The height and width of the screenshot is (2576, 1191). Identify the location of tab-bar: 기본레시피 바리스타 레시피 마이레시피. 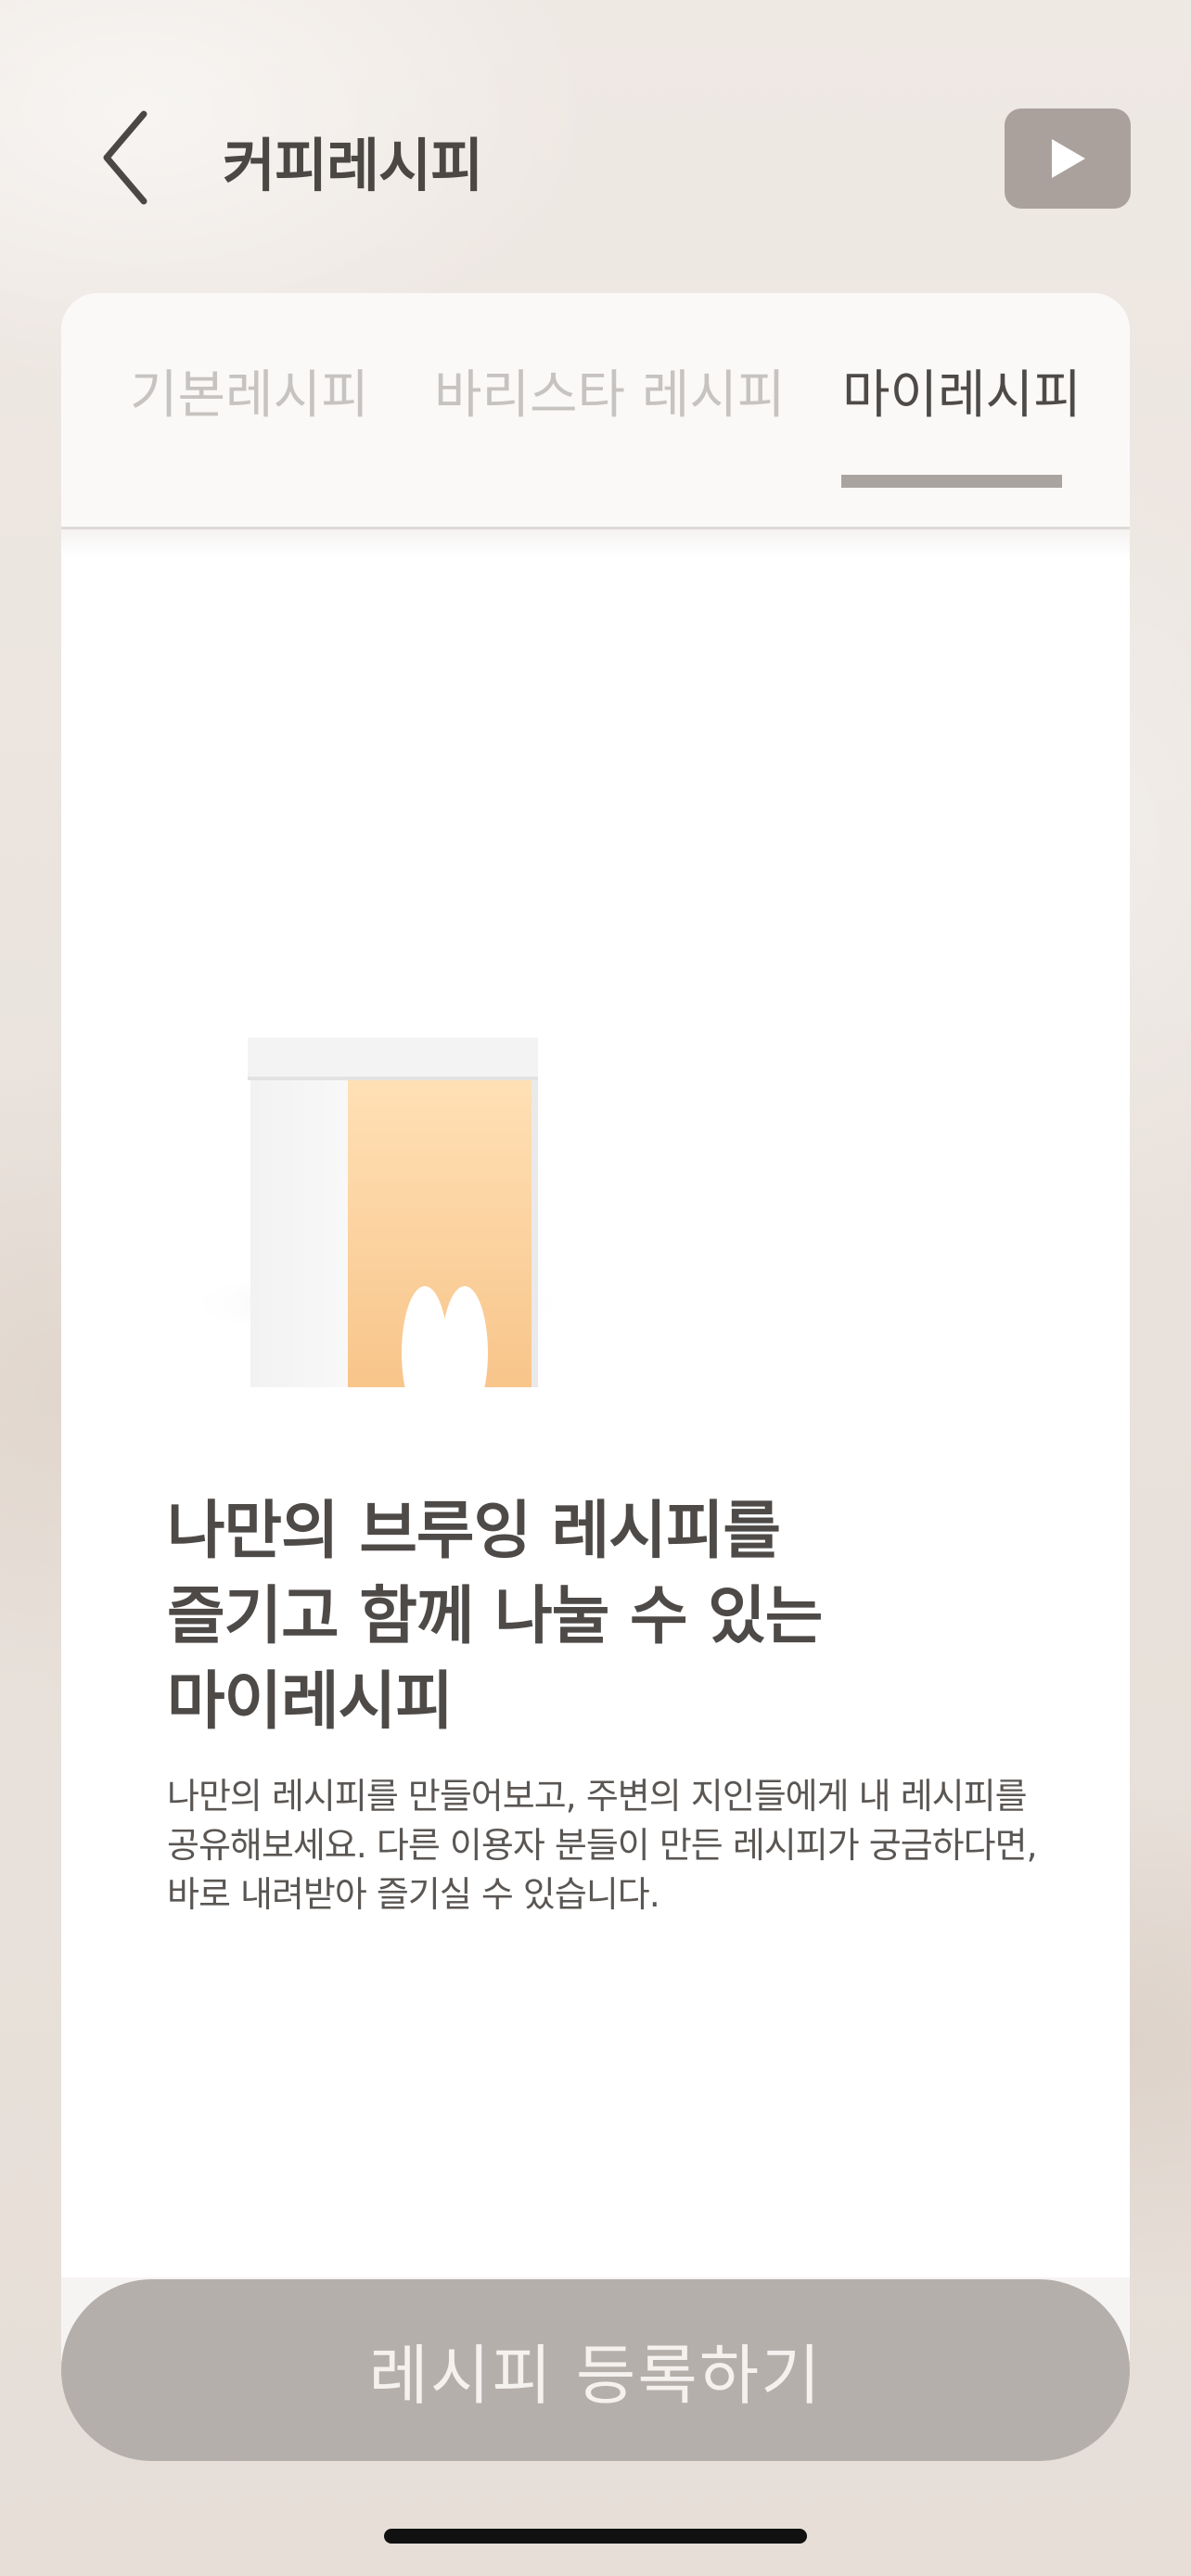
(595, 411).